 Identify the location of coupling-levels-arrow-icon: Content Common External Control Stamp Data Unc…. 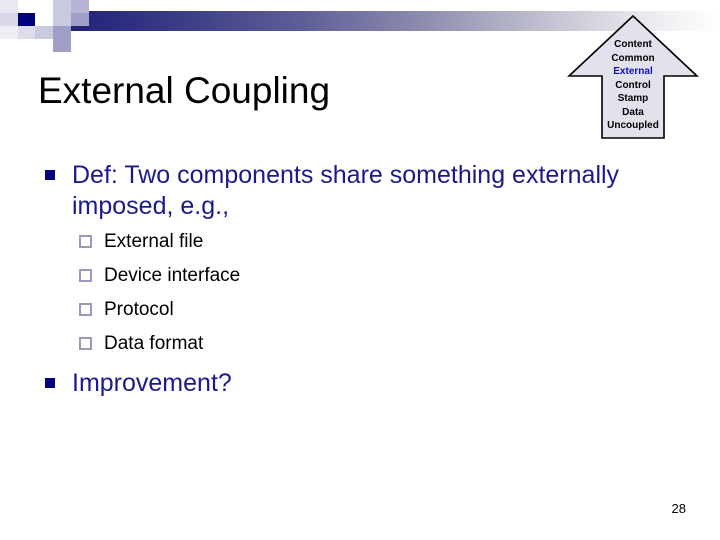
(633, 77).